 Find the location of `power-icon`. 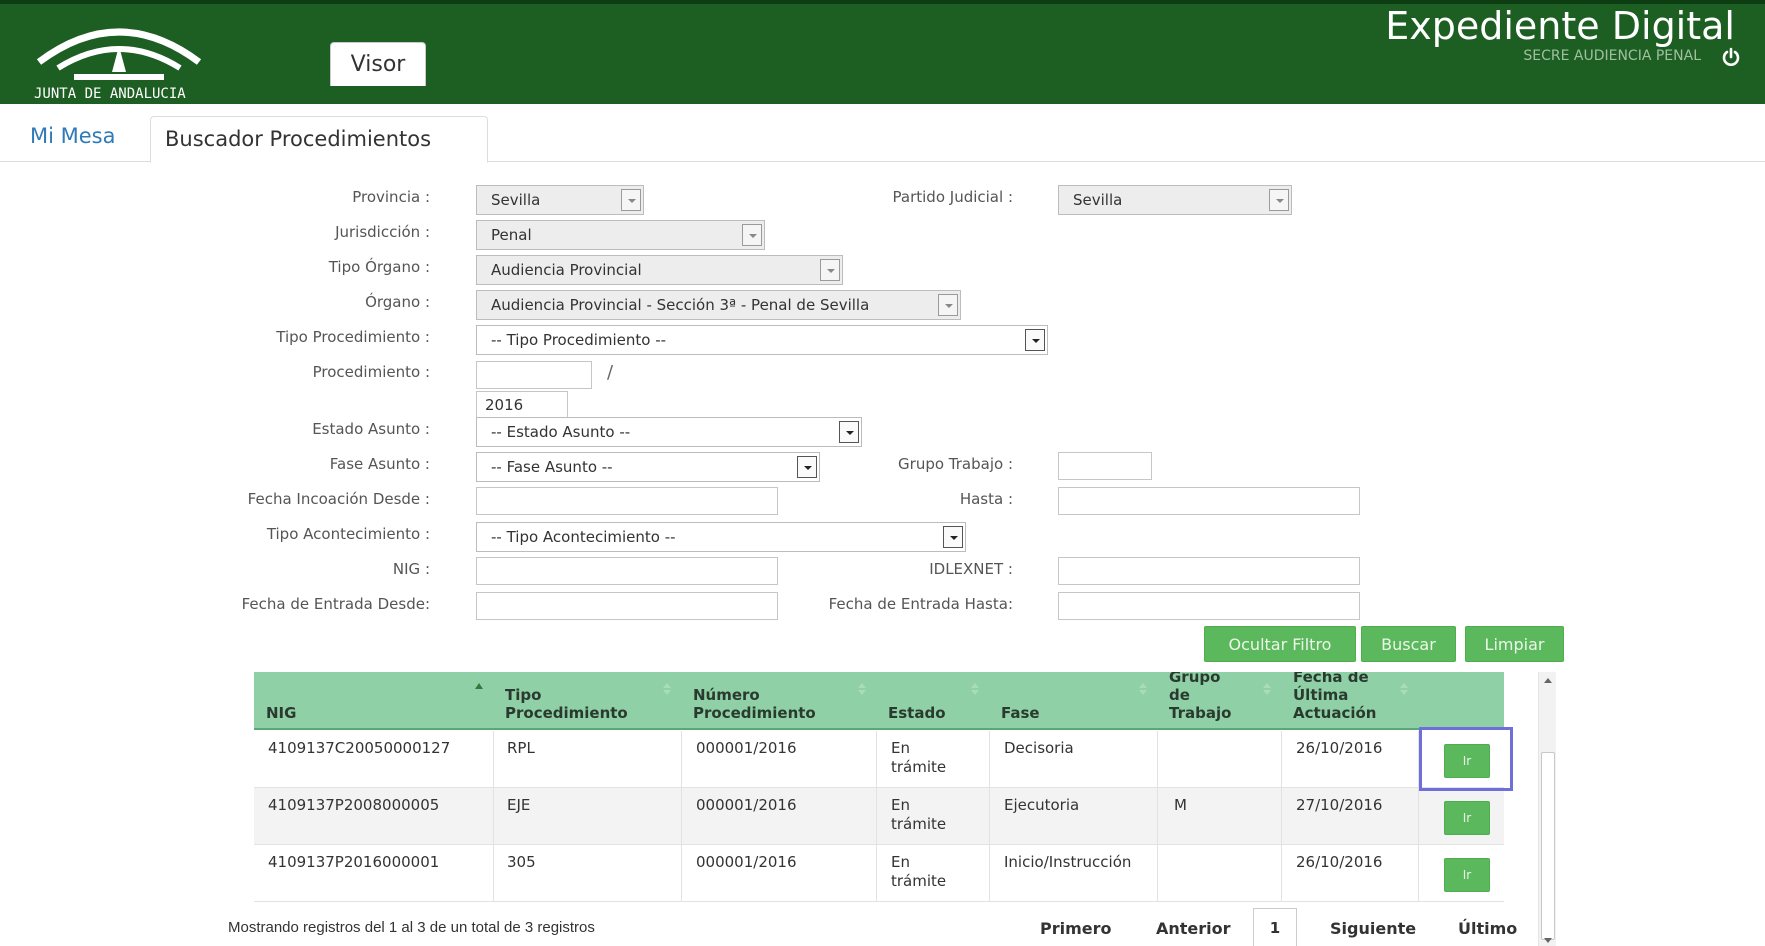

power-icon is located at coordinates (1731, 57).